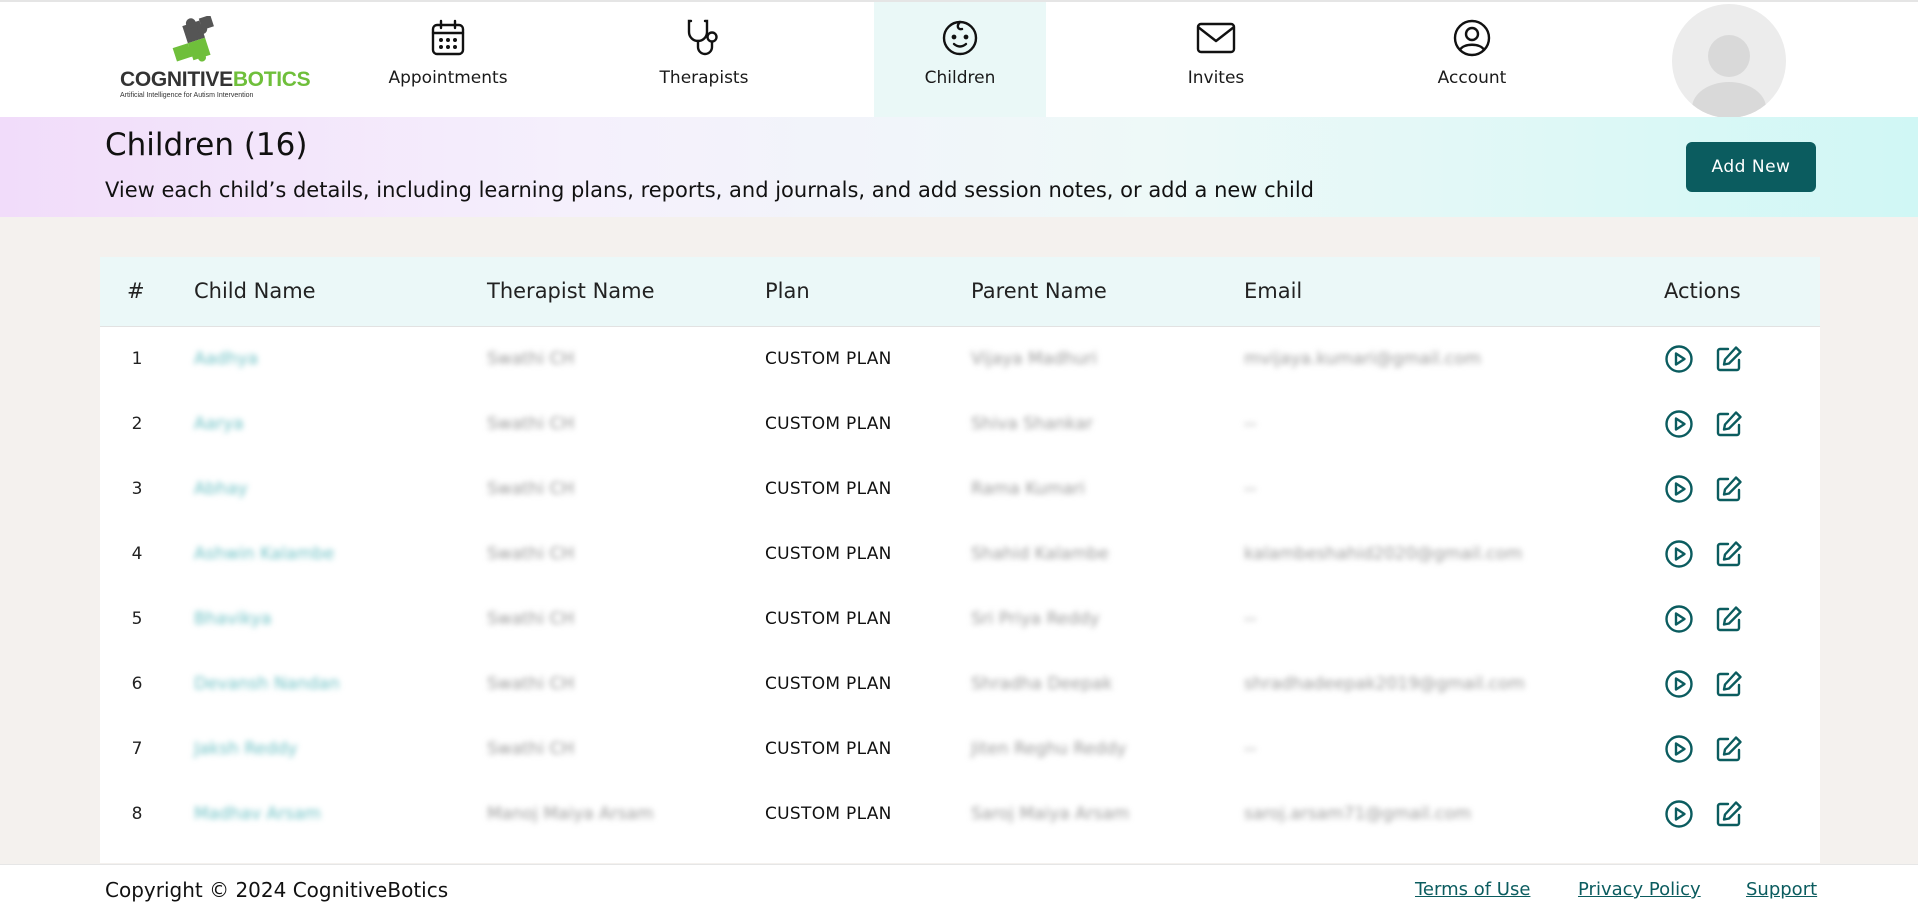 The height and width of the screenshot is (911, 1918). I want to click on child-name-link: Bhavikya, so click(232, 619).